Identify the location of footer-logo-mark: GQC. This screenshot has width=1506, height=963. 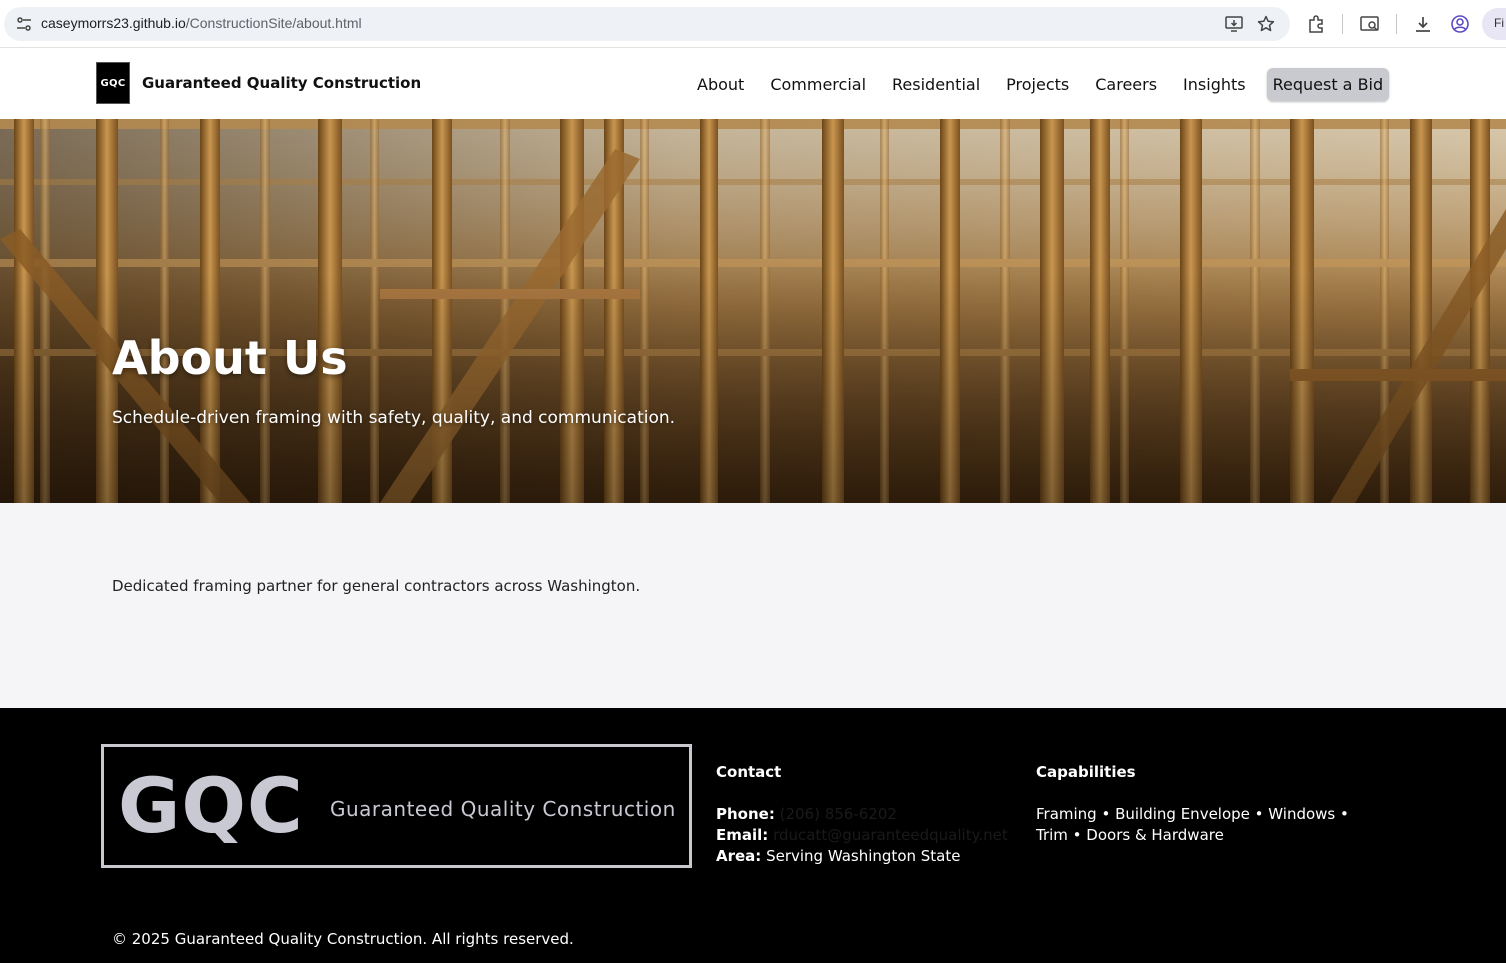
(211, 805).